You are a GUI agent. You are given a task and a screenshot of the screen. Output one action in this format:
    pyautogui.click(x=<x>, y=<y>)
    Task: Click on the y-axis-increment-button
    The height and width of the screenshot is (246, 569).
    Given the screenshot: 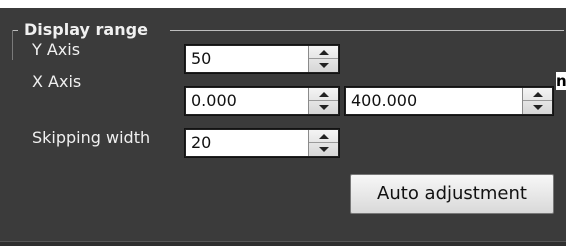 What is the action you would take?
    pyautogui.click(x=323, y=52)
    